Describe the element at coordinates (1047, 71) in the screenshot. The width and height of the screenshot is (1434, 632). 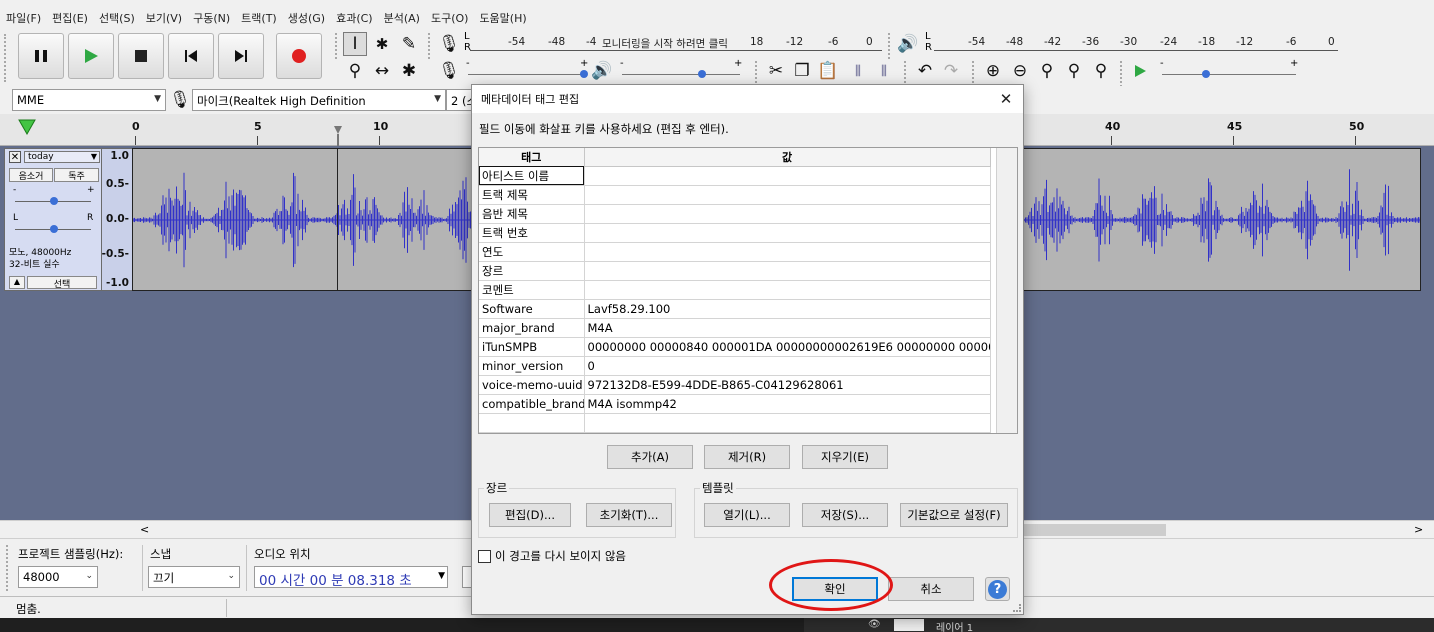
I see `fit-selection-icon: ⚲` at that location.